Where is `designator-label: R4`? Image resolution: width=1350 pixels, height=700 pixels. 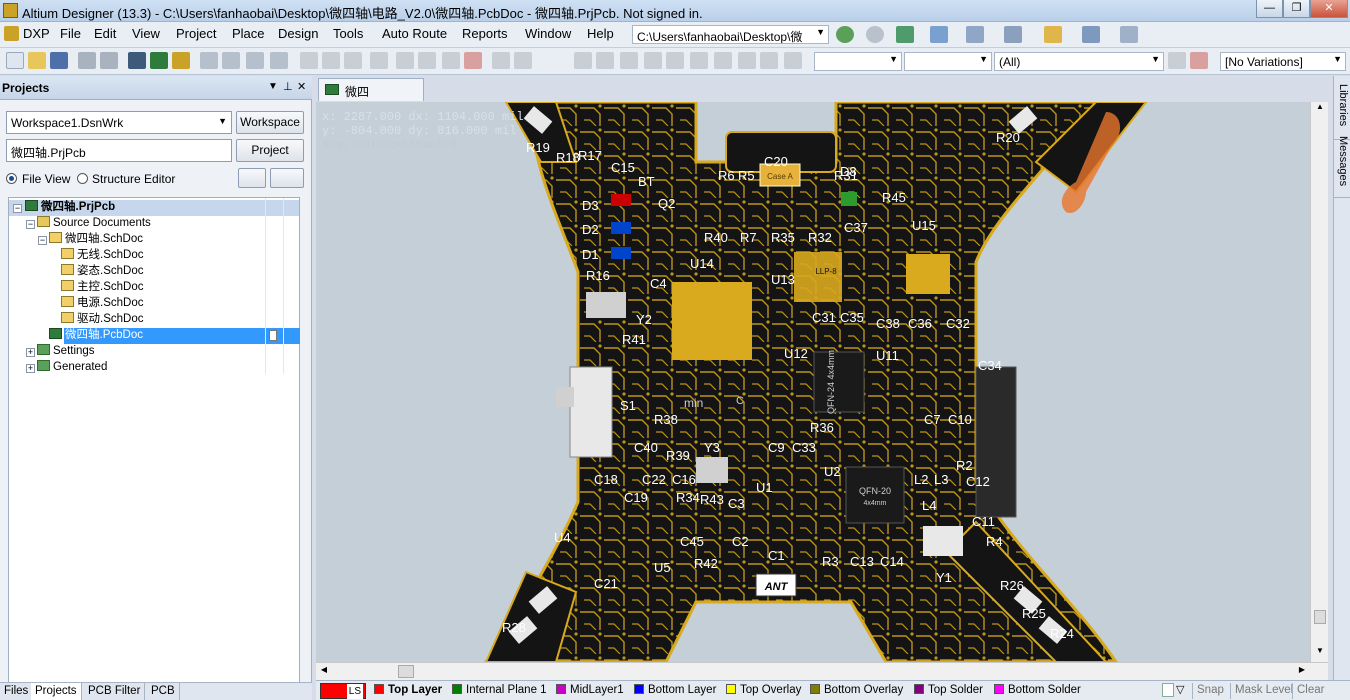 designator-label: R4 is located at coordinates (994, 541).